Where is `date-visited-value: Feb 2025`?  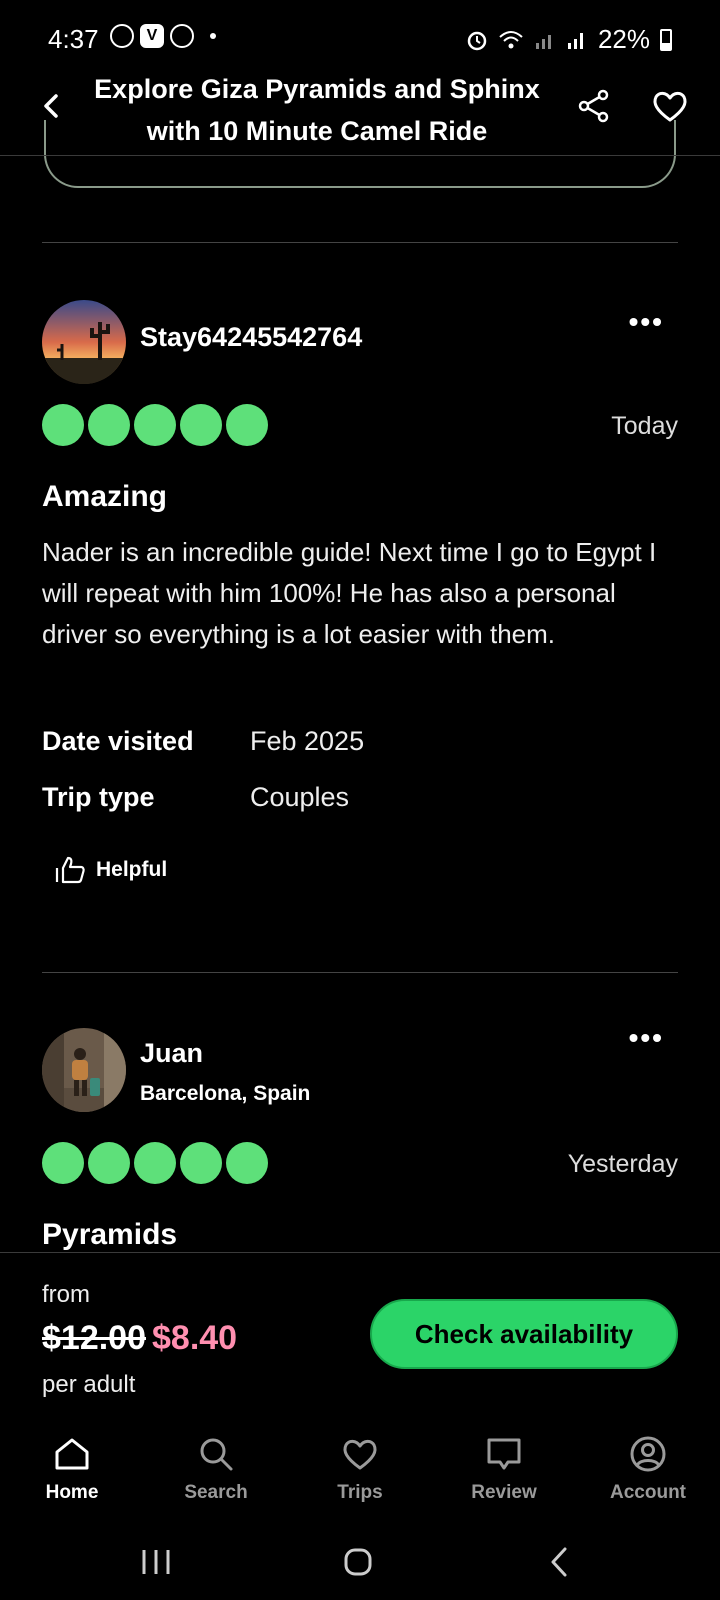 date-visited-value: Feb 2025 is located at coordinates (307, 741).